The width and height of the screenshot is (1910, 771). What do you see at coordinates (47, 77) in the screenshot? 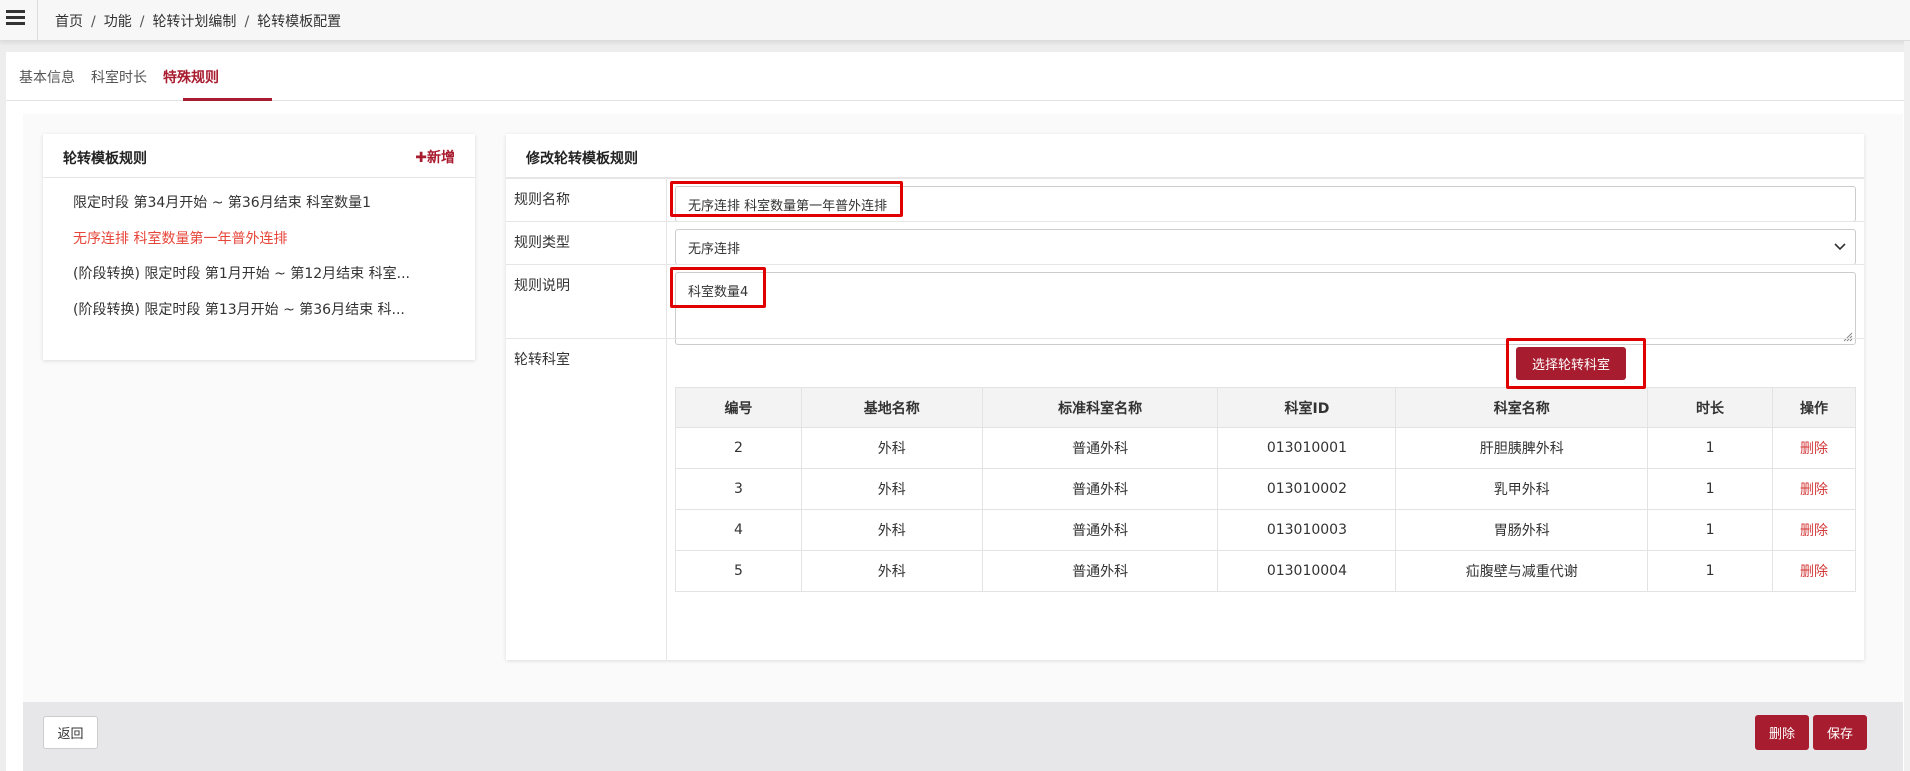
I see `tab-basic-info: 基本信息` at bounding box center [47, 77].